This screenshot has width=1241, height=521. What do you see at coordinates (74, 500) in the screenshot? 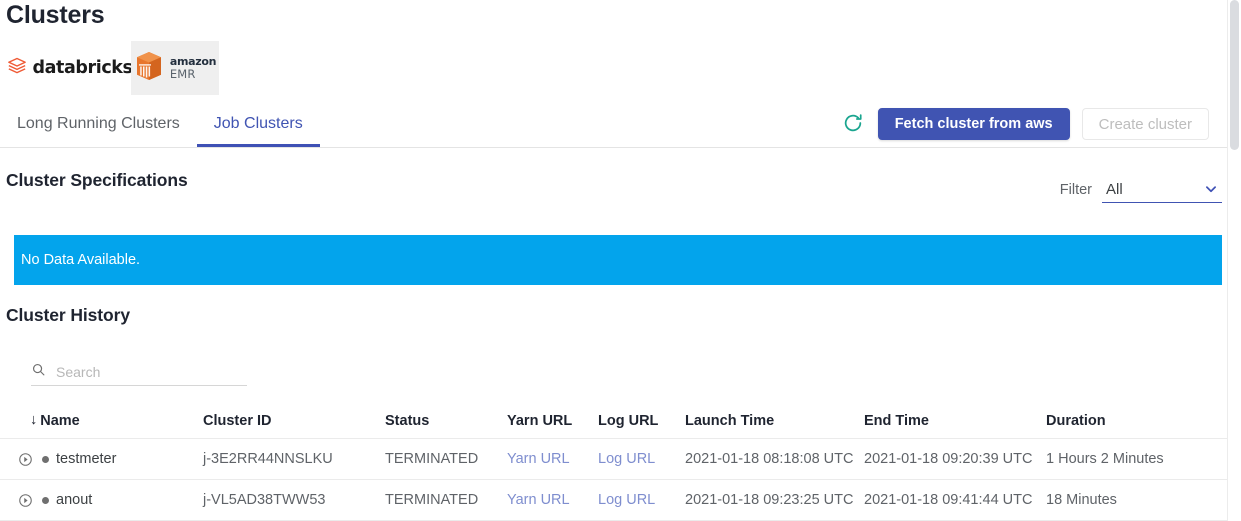
I see `cell-name-label: anout` at bounding box center [74, 500].